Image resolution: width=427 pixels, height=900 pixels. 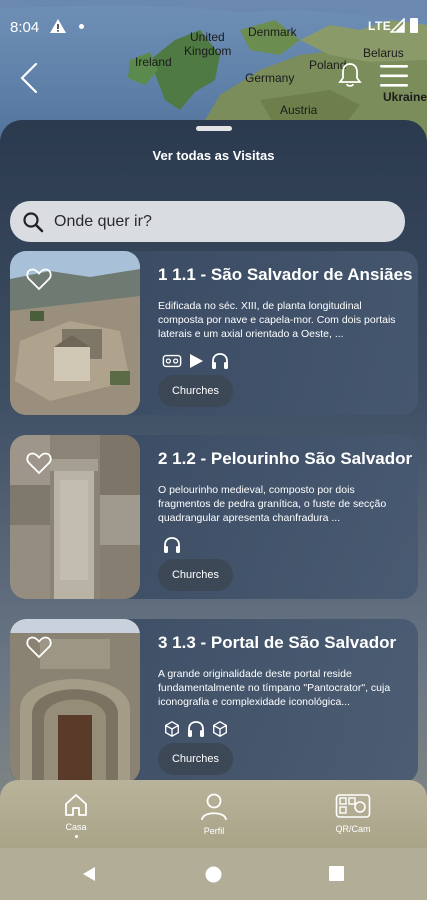 What do you see at coordinates (76, 805) in the screenshot?
I see `home-icon` at bounding box center [76, 805].